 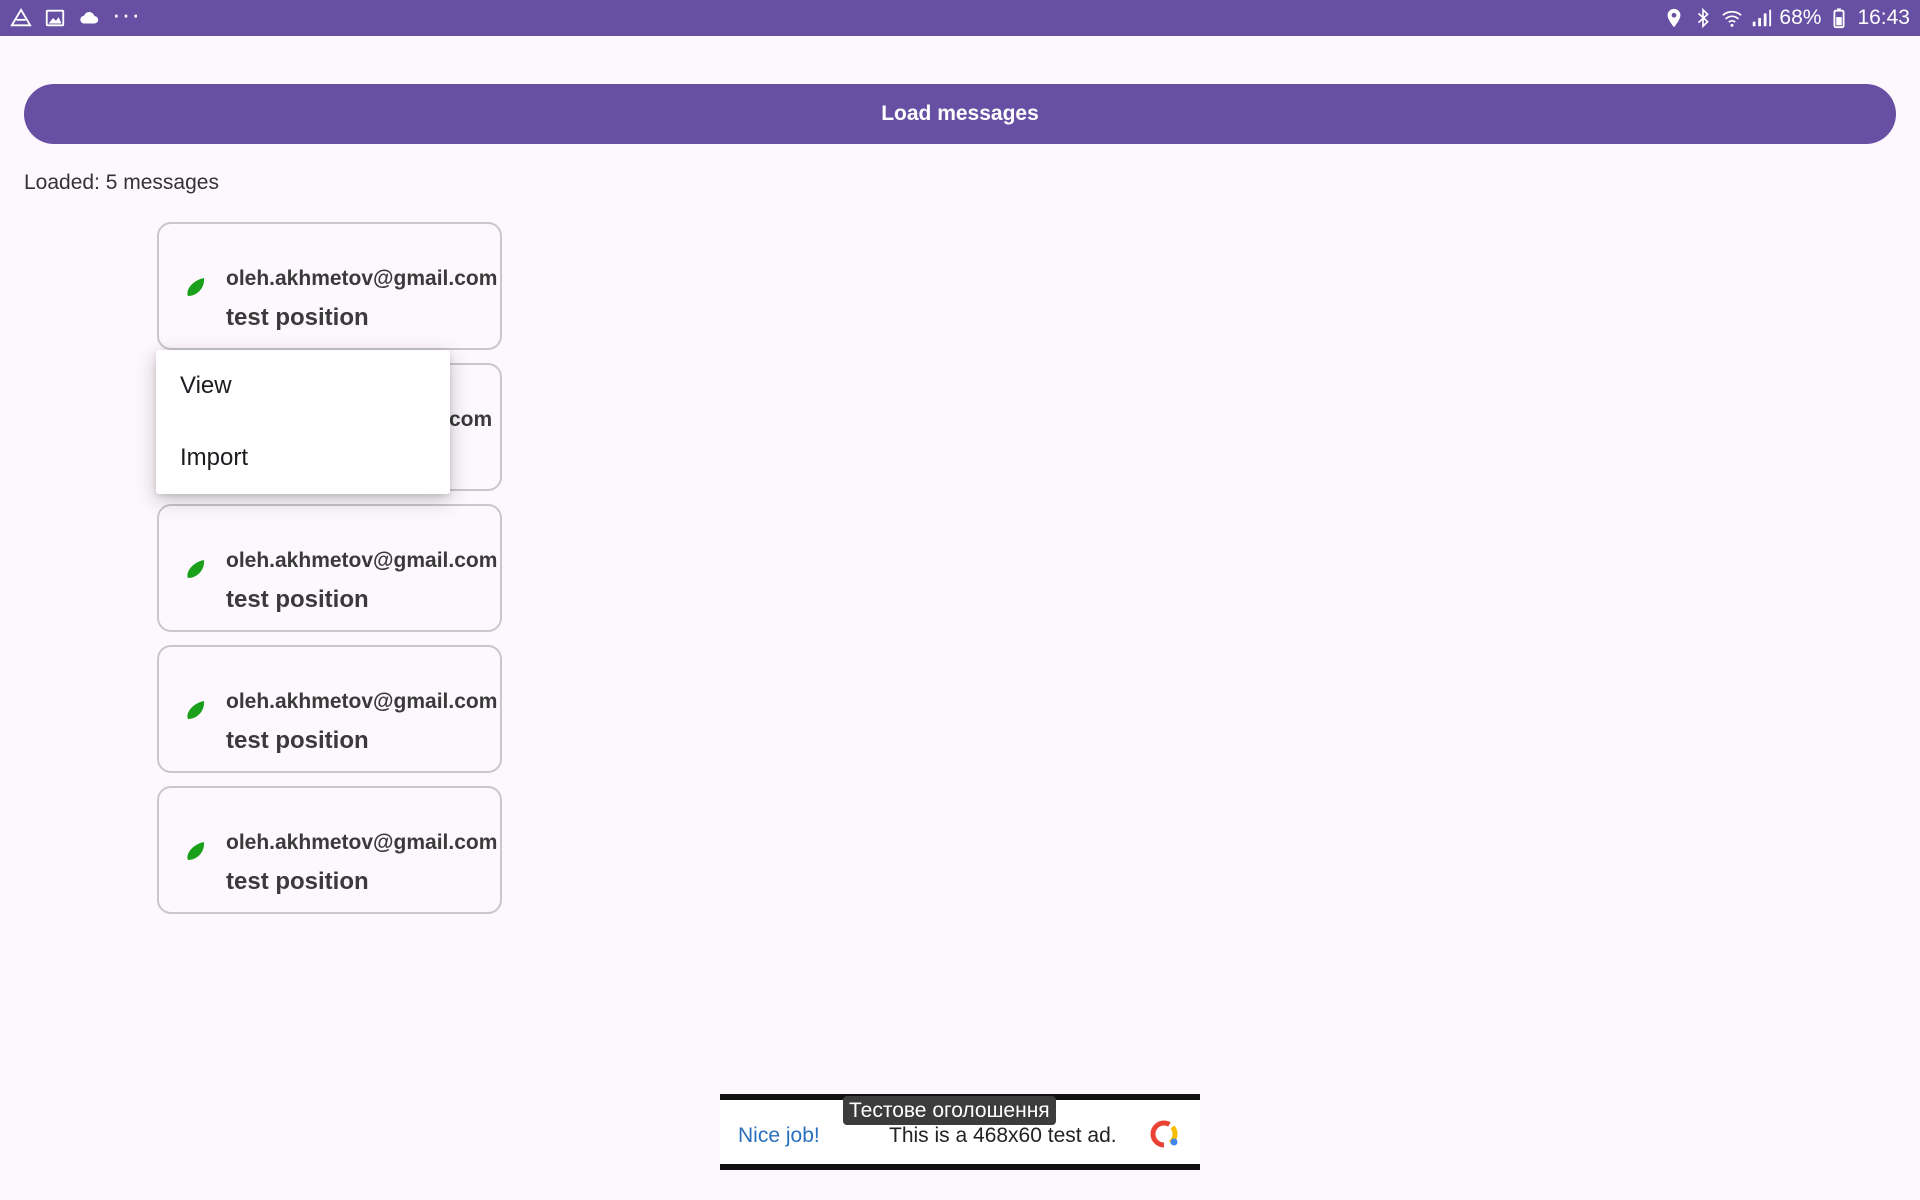 What do you see at coordinates (779, 1135) in the screenshot?
I see `ad-nice-text: Nice job!` at bounding box center [779, 1135].